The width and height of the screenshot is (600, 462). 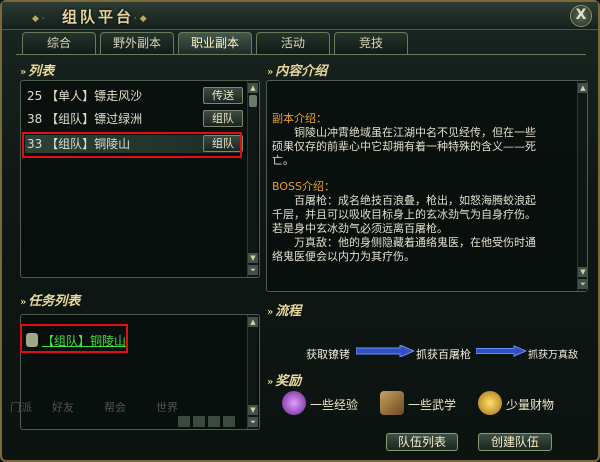 I want to click on flow-heading: » 流程, so click(x=284, y=311).